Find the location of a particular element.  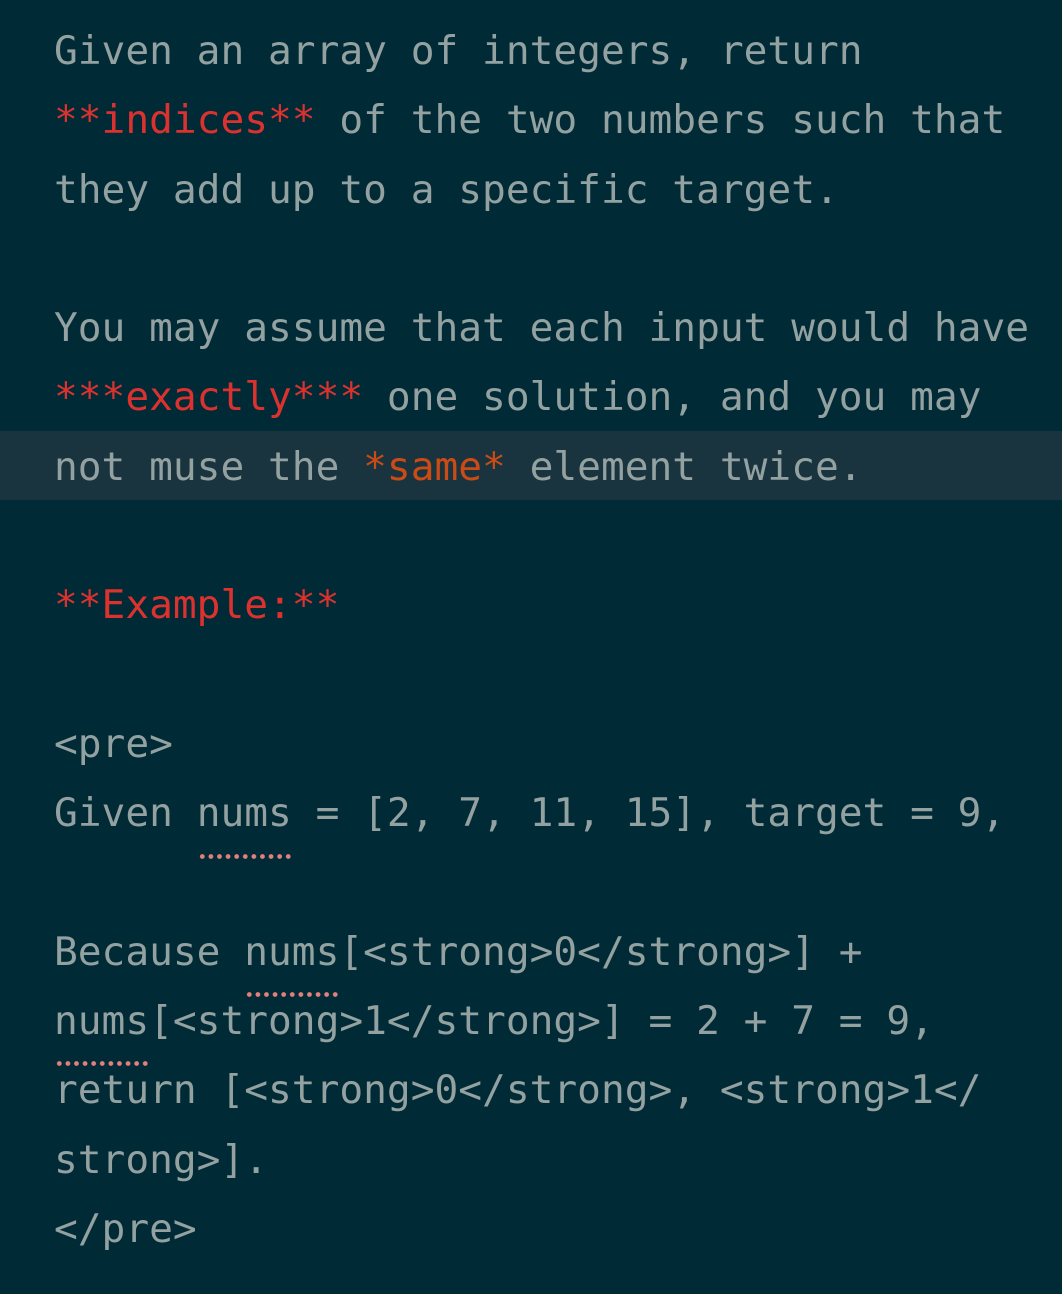

editor-line: they add up to a specific target. is located at coordinates (558, 190).